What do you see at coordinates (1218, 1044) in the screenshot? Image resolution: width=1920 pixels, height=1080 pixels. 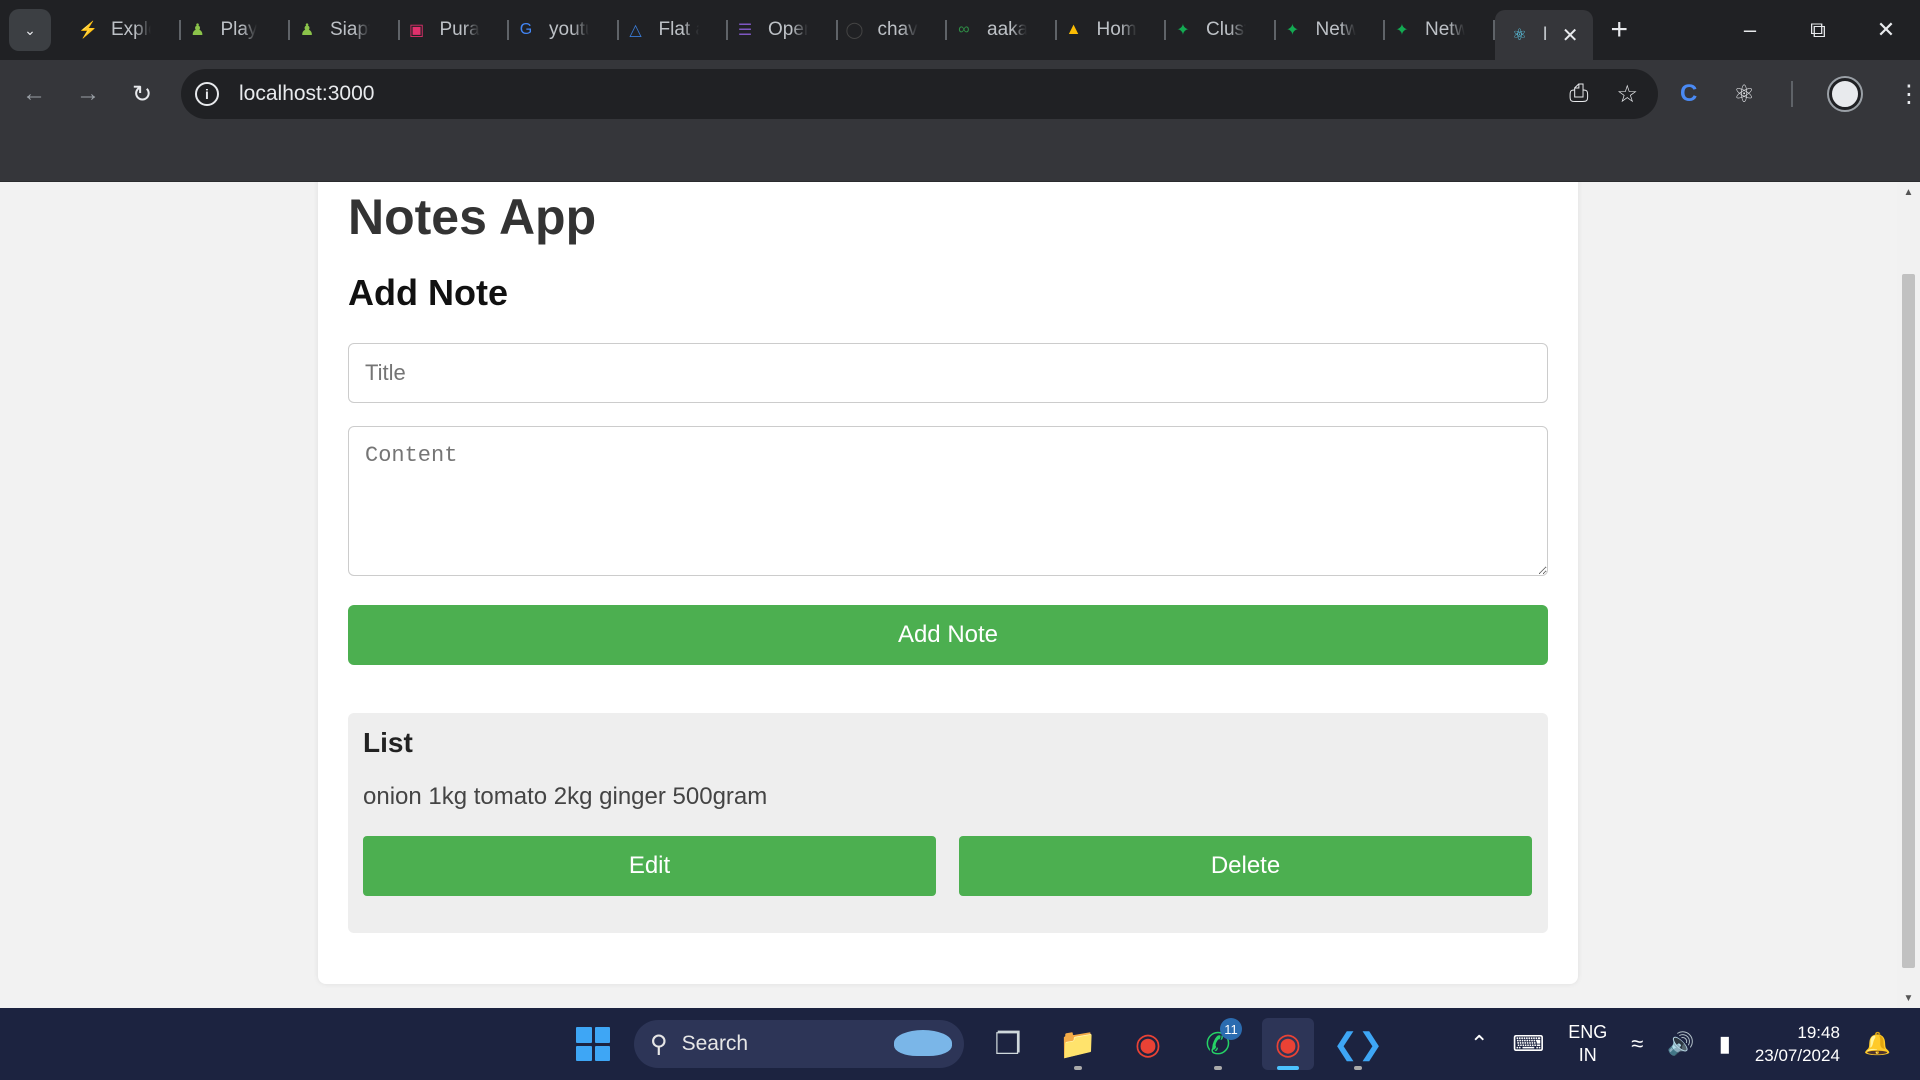 I see `whatsapp-icon: ✆ 11` at bounding box center [1218, 1044].